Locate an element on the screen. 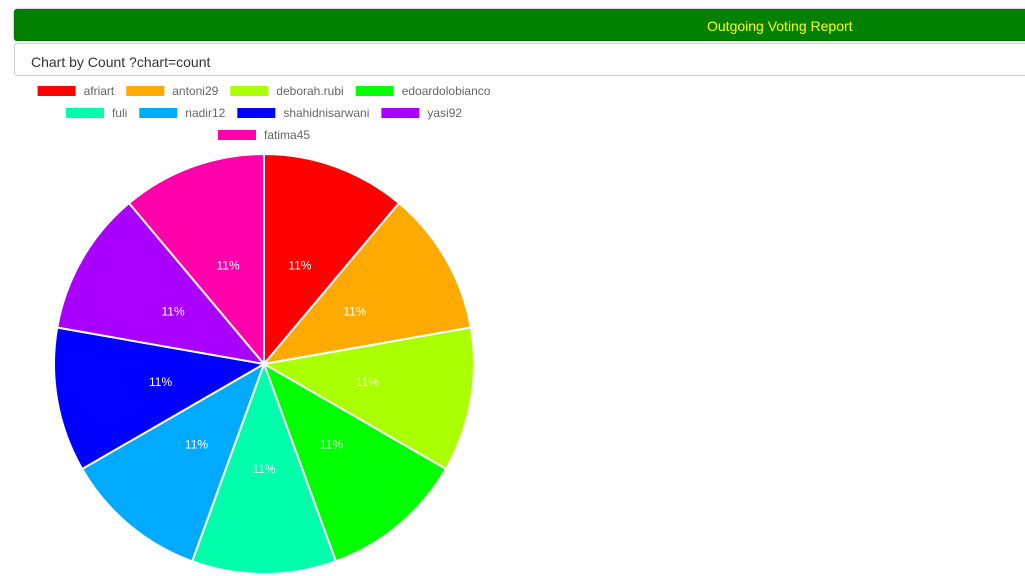 The width and height of the screenshot is (1025, 576). legend-item-fuli: fuli is located at coordinates (96, 113).